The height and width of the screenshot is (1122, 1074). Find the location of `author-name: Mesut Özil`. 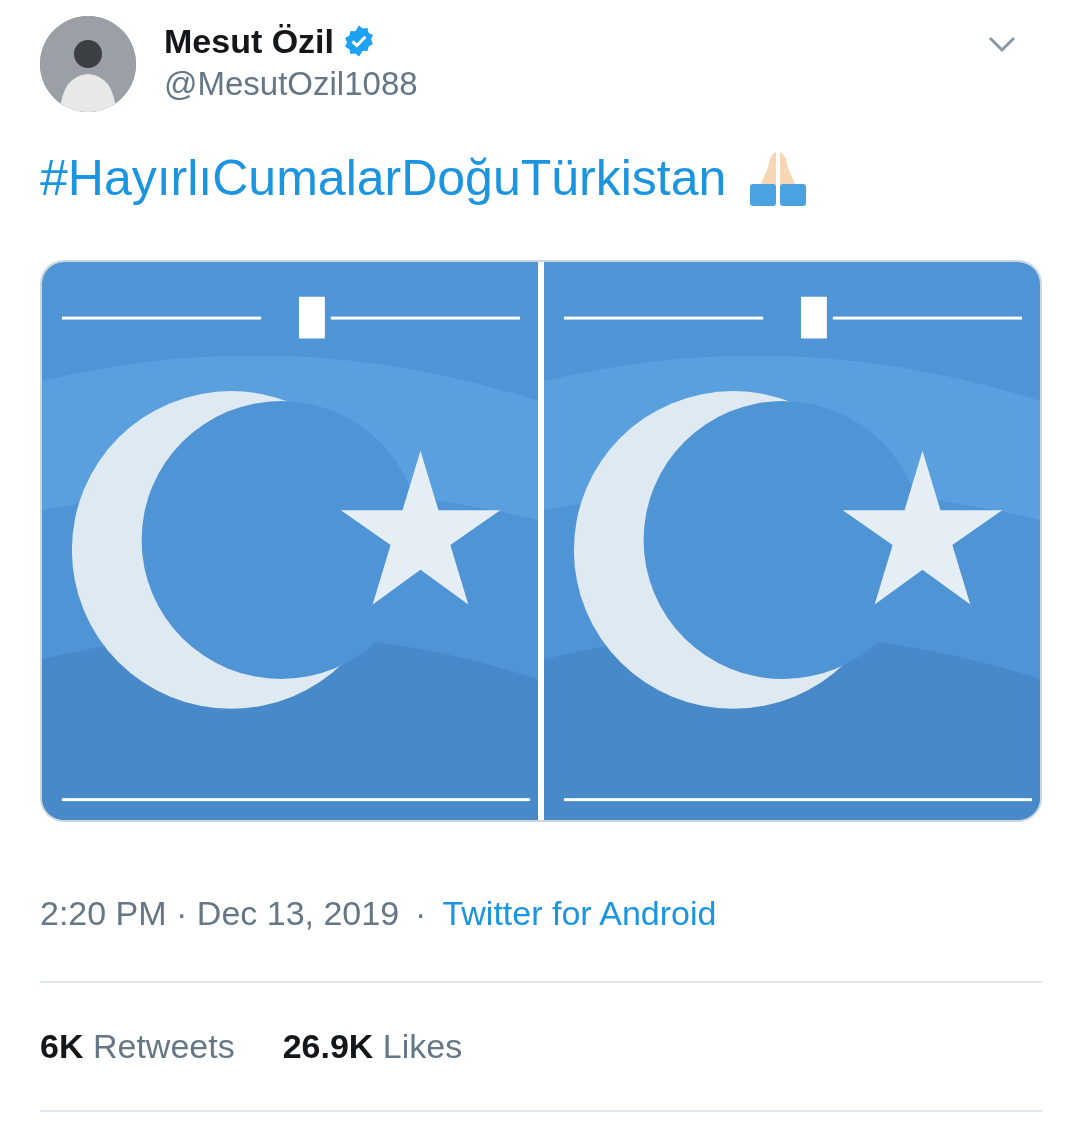

author-name: Mesut Özil is located at coordinates (249, 41).